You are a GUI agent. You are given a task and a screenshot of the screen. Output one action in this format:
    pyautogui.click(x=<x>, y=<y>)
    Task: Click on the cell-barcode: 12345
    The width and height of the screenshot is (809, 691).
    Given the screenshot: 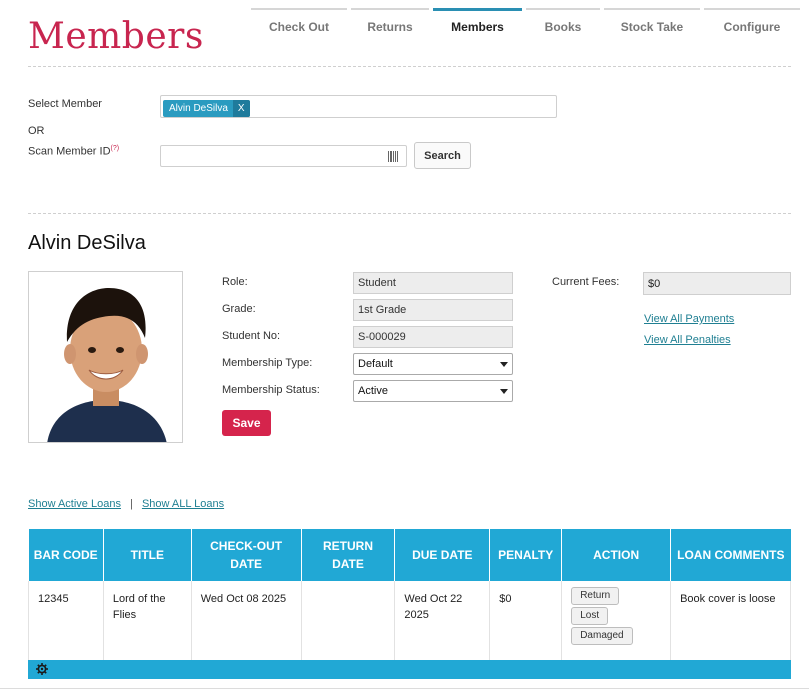 What is the action you would take?
    pyautogui.click(x=66, y=621)
    